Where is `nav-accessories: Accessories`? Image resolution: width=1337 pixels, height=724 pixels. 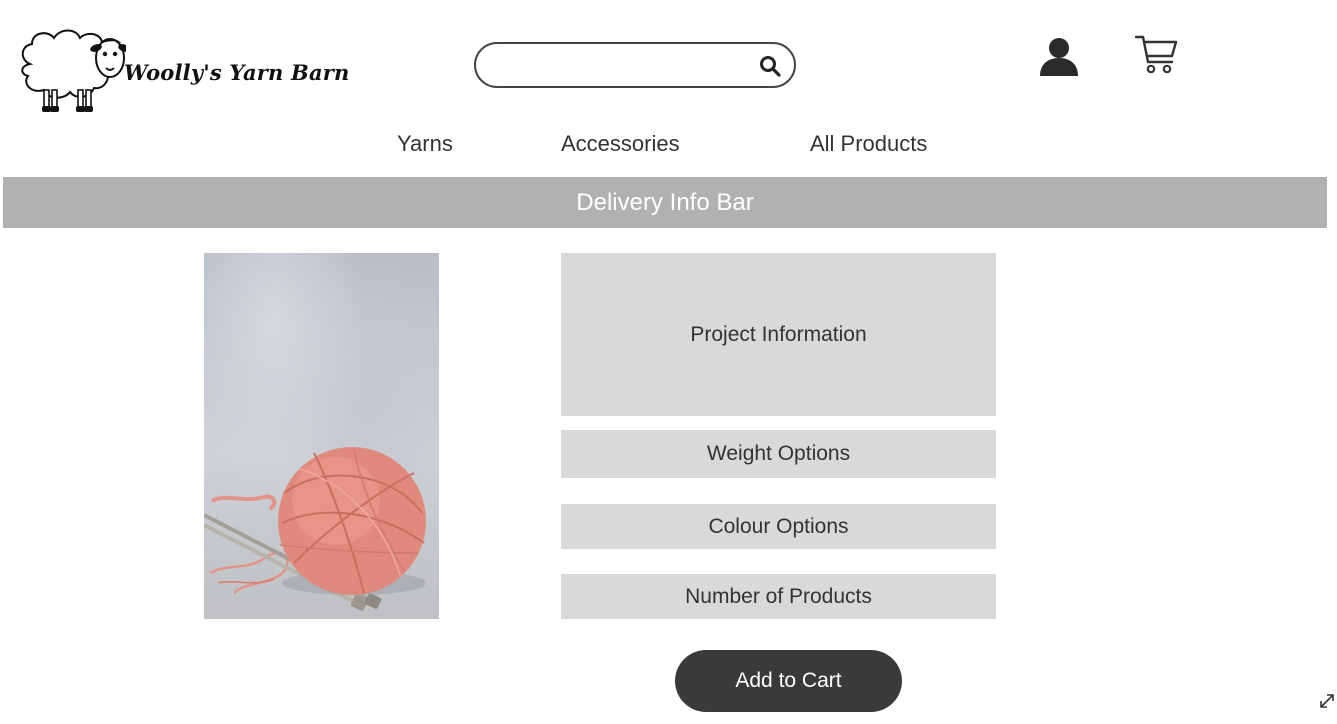 nav-accessories: Accessories is located at coordinates (620, 144).